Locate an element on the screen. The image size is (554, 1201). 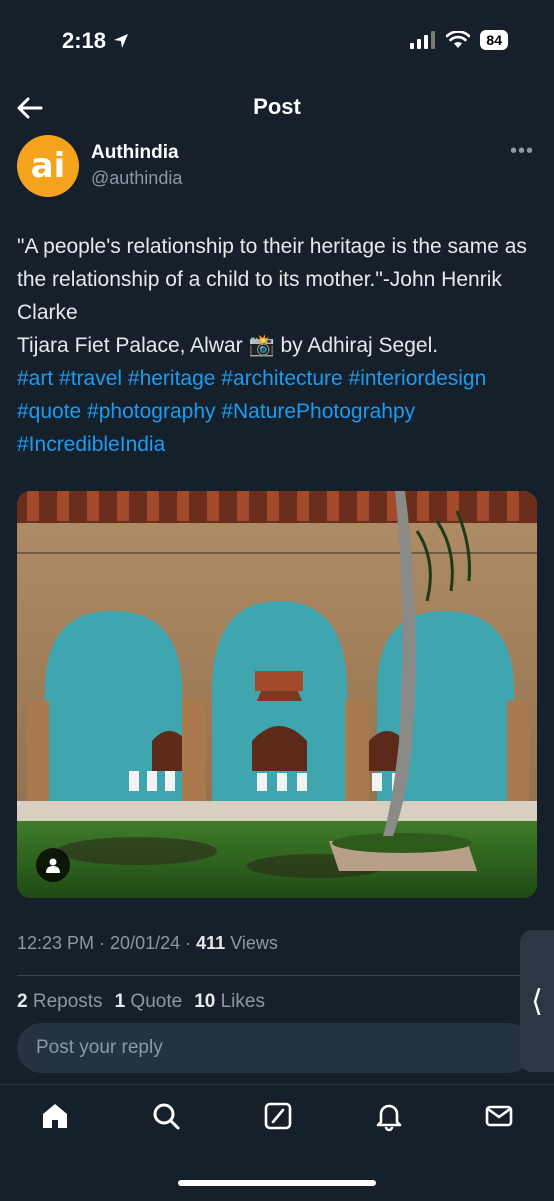
post-time: 12:23 PM is located at coordinates (56, 943).